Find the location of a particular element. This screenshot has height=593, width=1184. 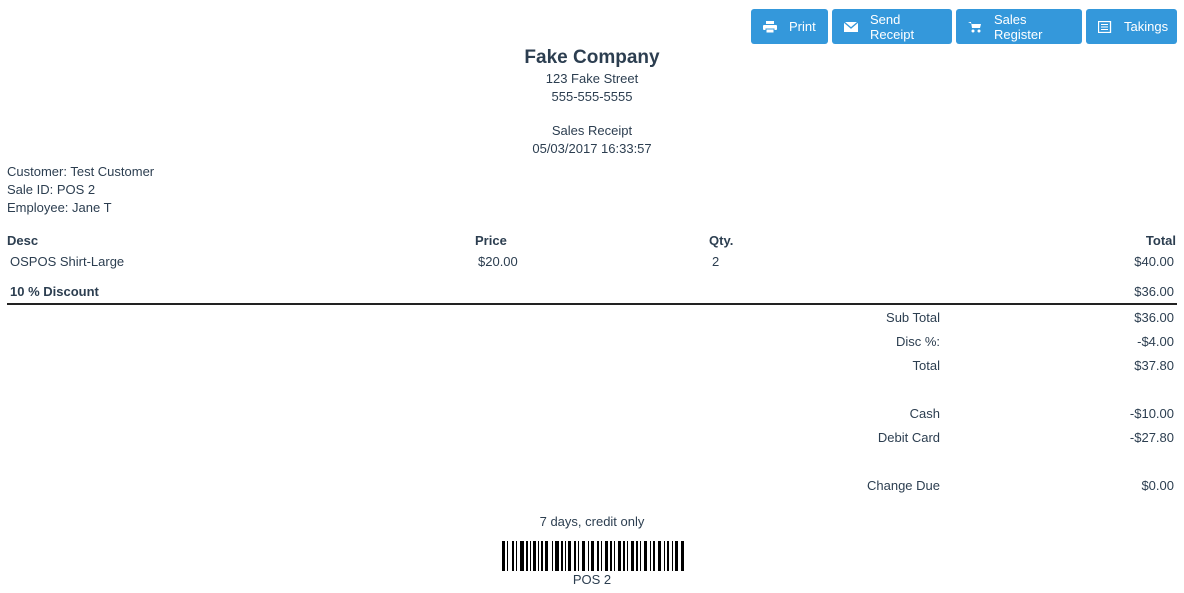

cash-value: -$10.00 is located at coordinates (1151, 413).